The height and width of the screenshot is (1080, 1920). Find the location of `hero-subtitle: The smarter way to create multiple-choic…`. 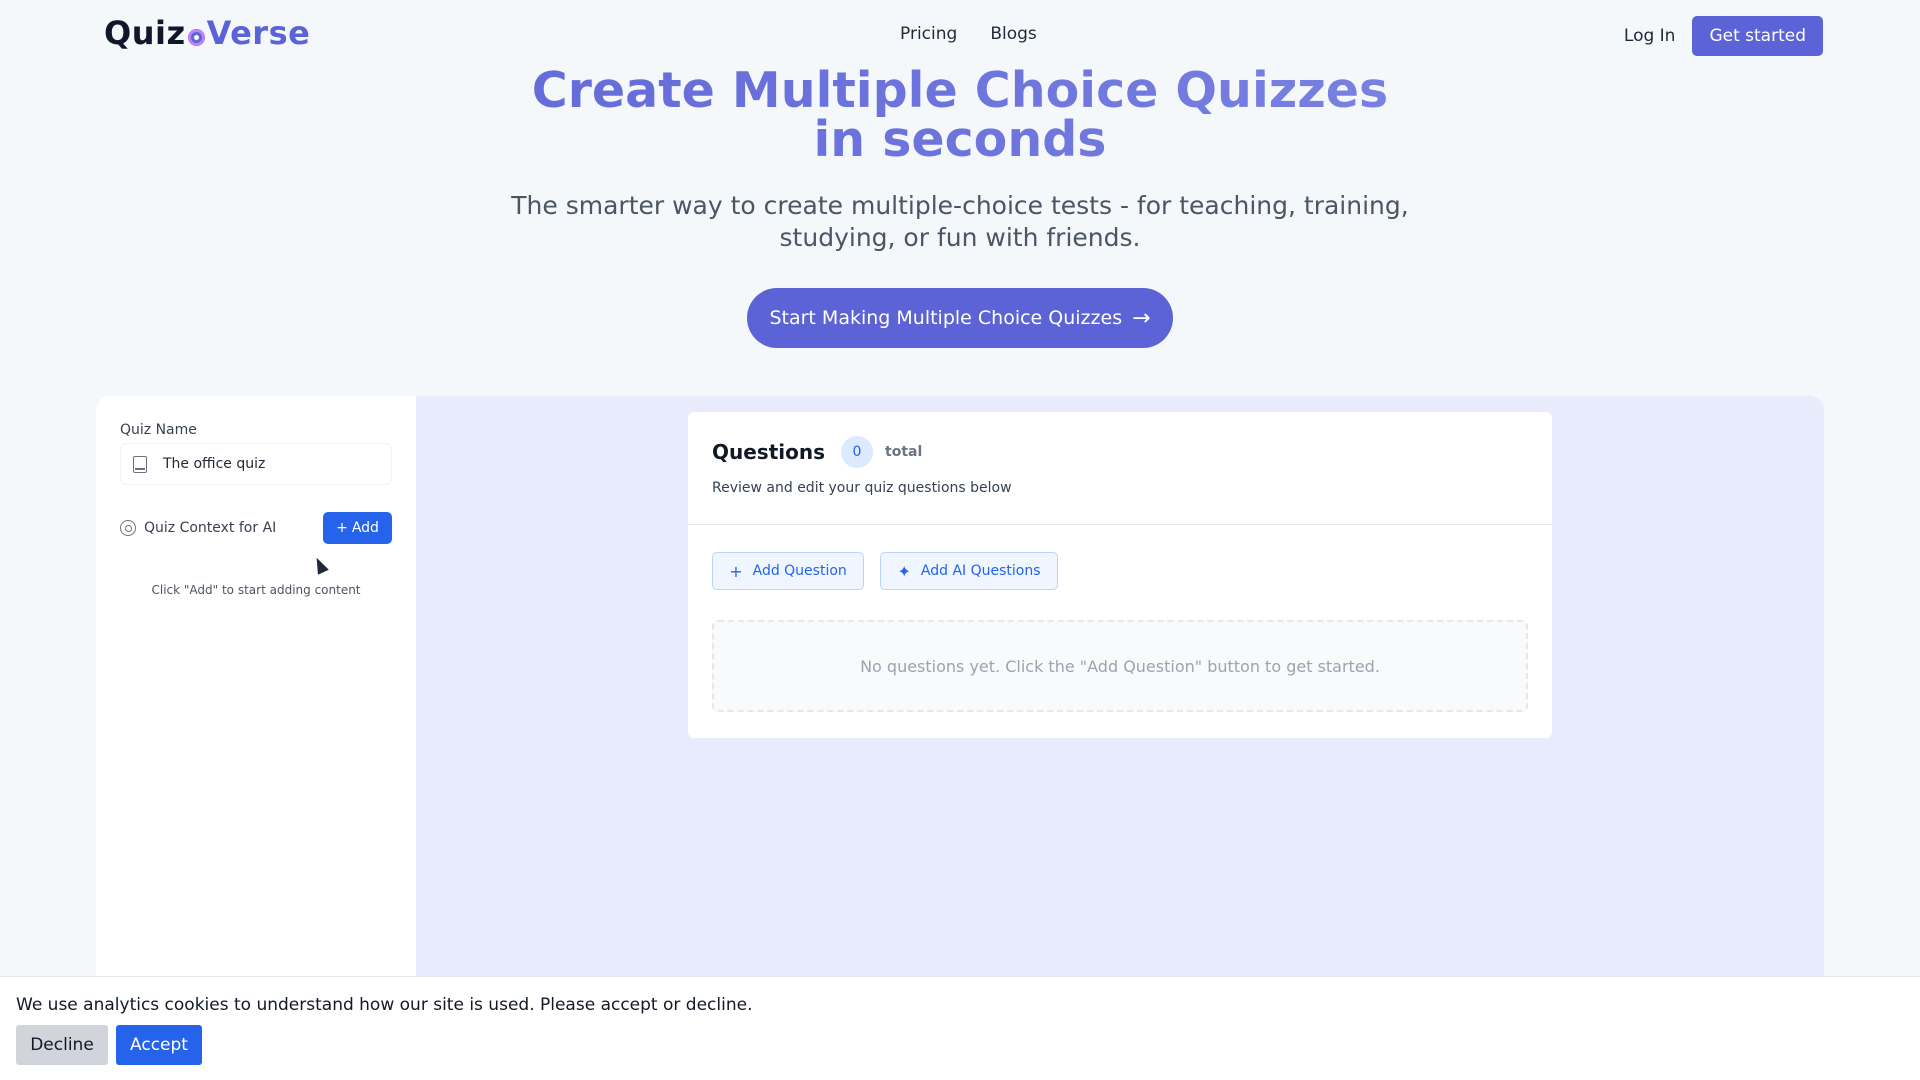

hero-subtitle: The smarter way to create multiple-choic… is located at coordinates (960, 221).